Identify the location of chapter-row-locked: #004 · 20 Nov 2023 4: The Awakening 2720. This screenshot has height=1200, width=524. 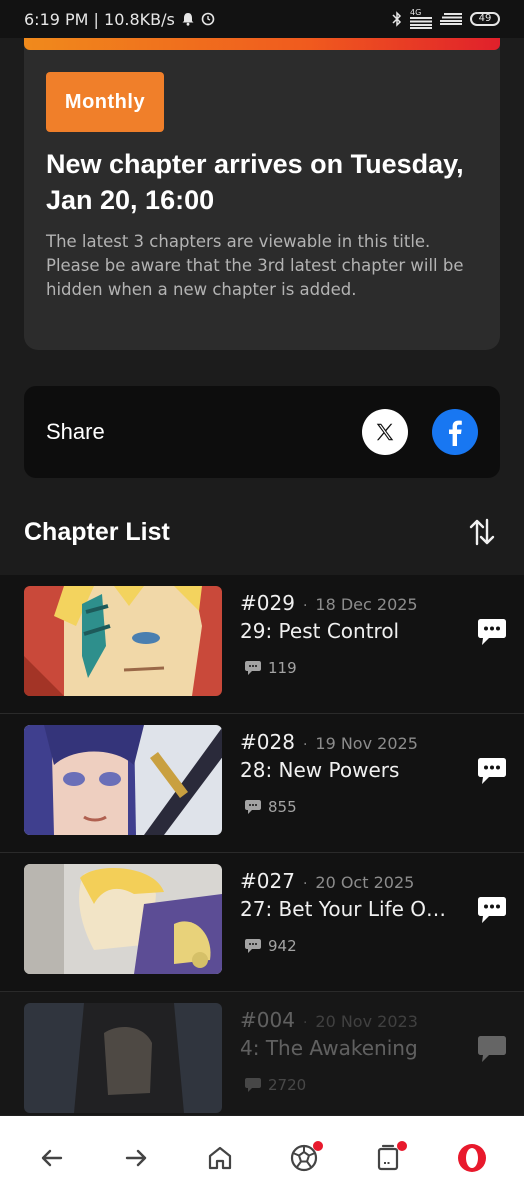
(262, 1054).